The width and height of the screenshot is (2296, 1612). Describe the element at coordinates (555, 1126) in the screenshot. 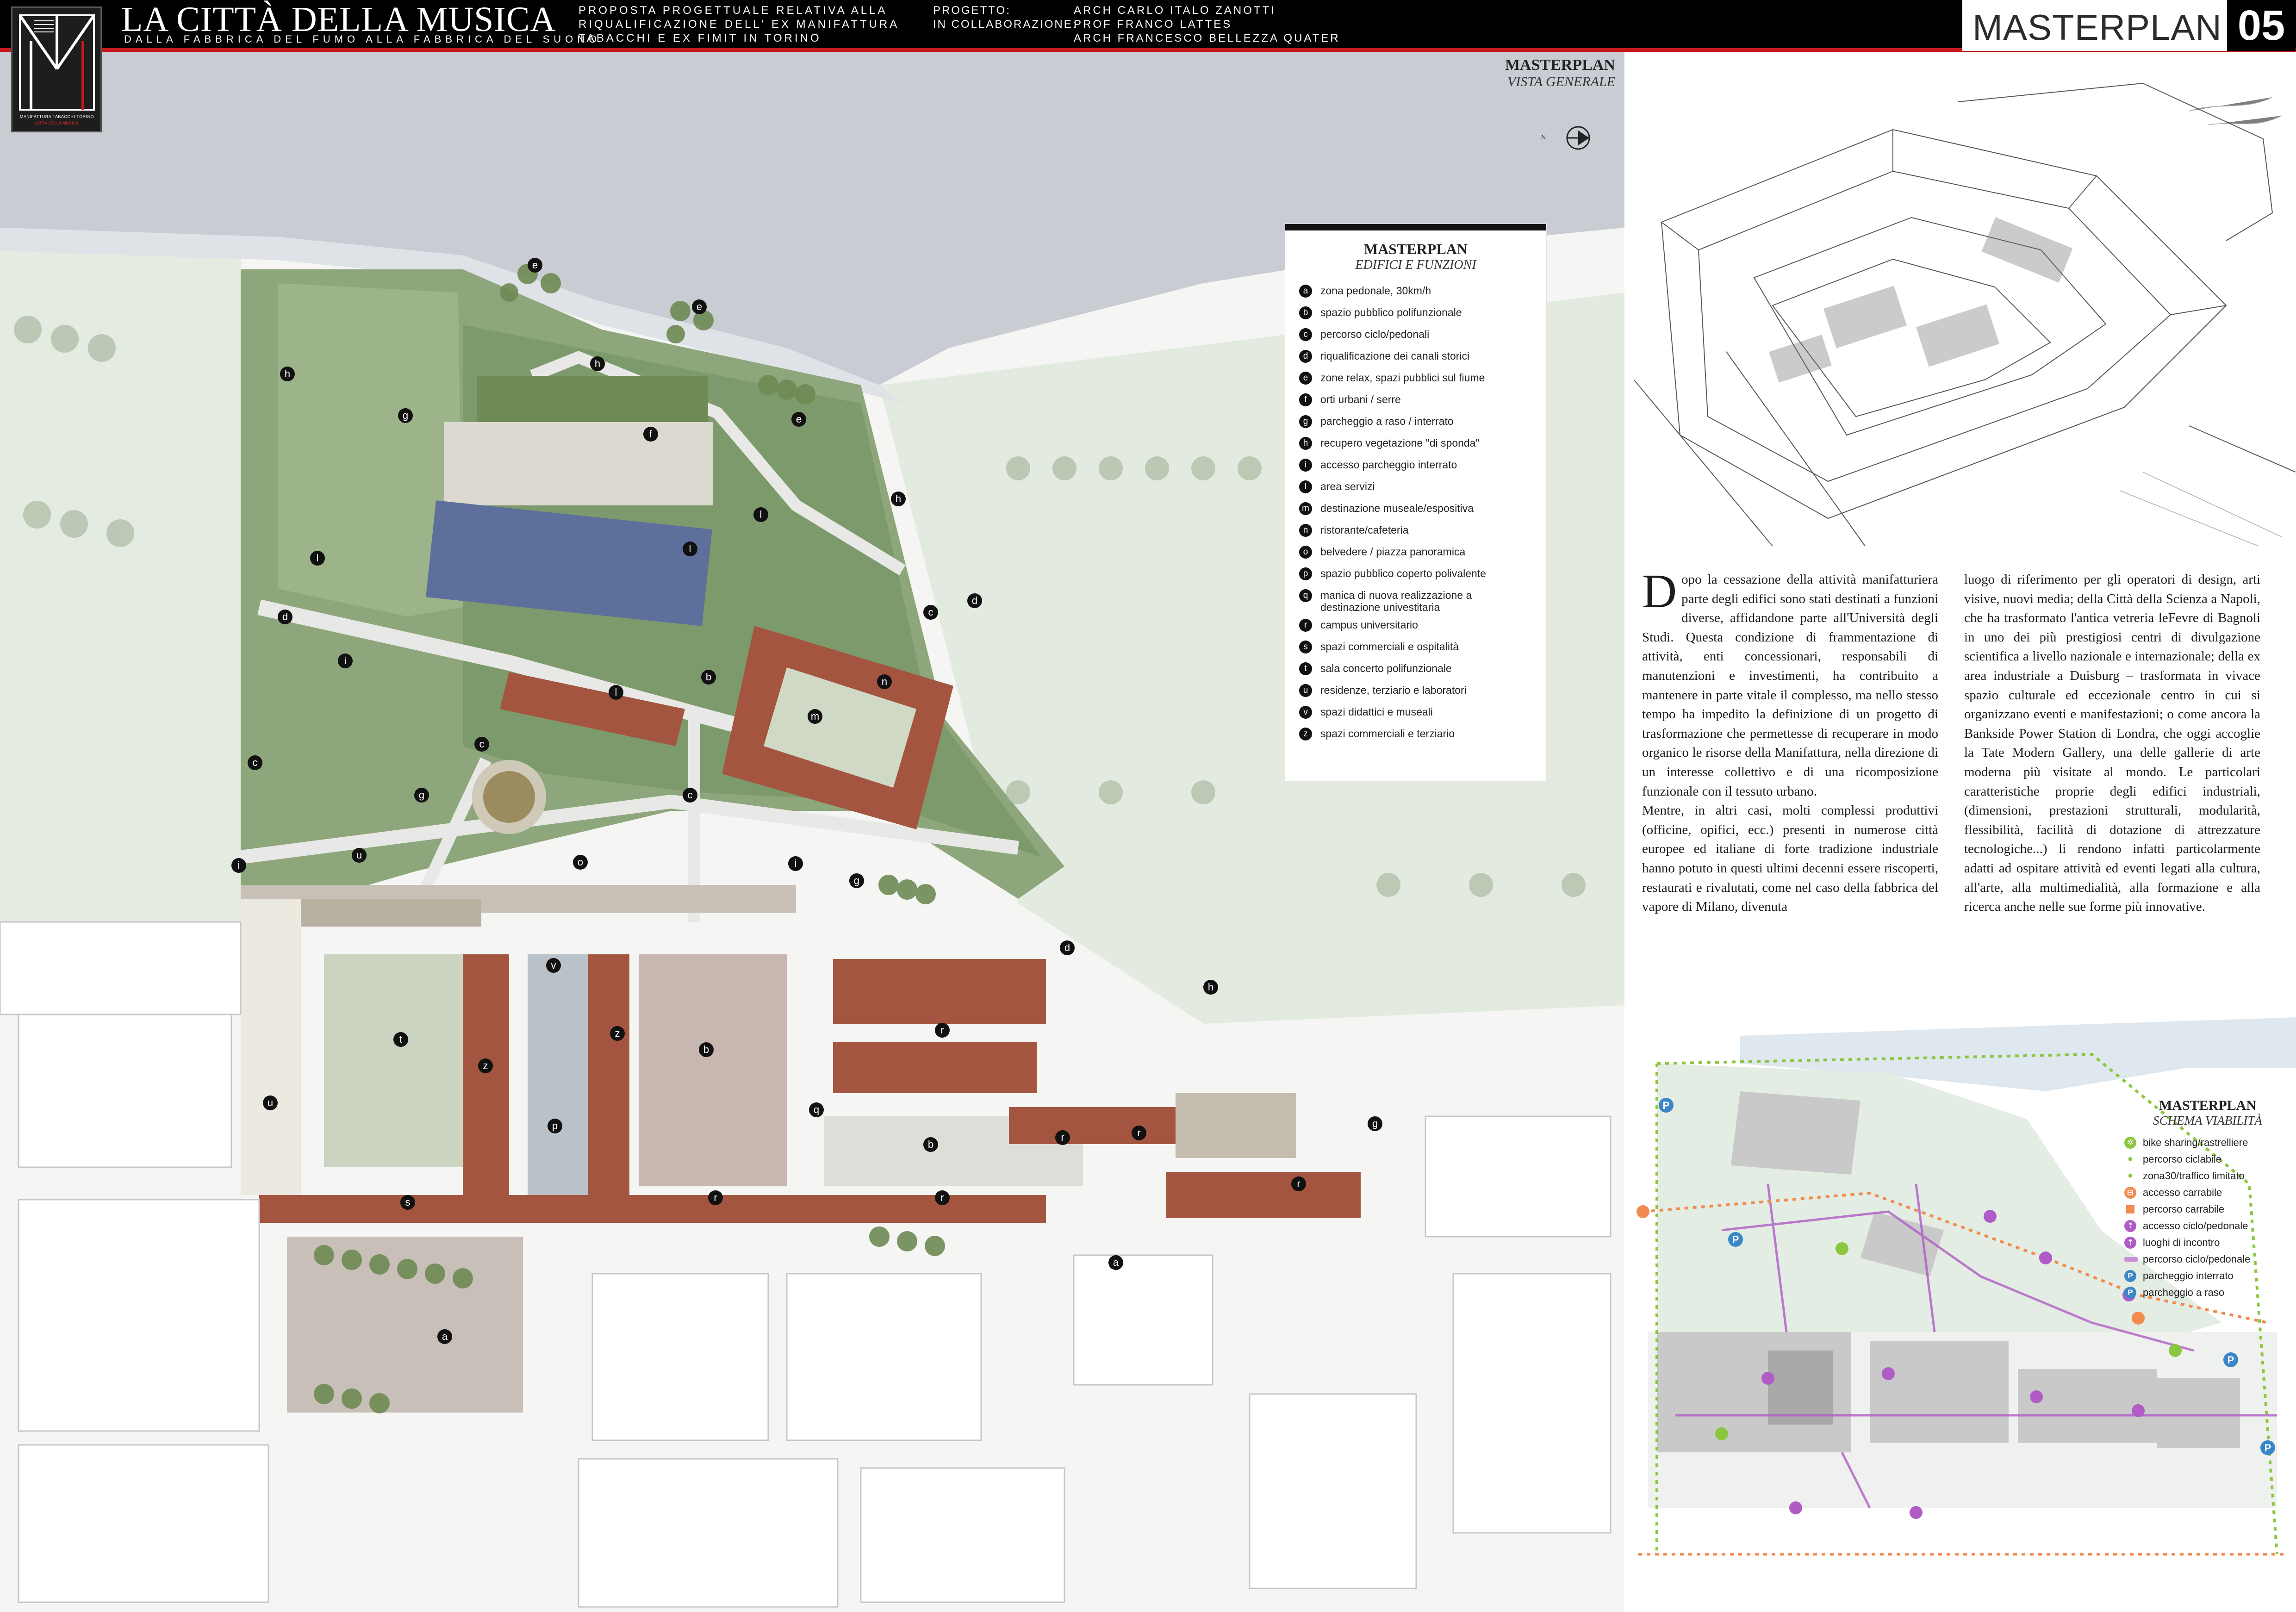

I see `map-marker-p: p` at that location.